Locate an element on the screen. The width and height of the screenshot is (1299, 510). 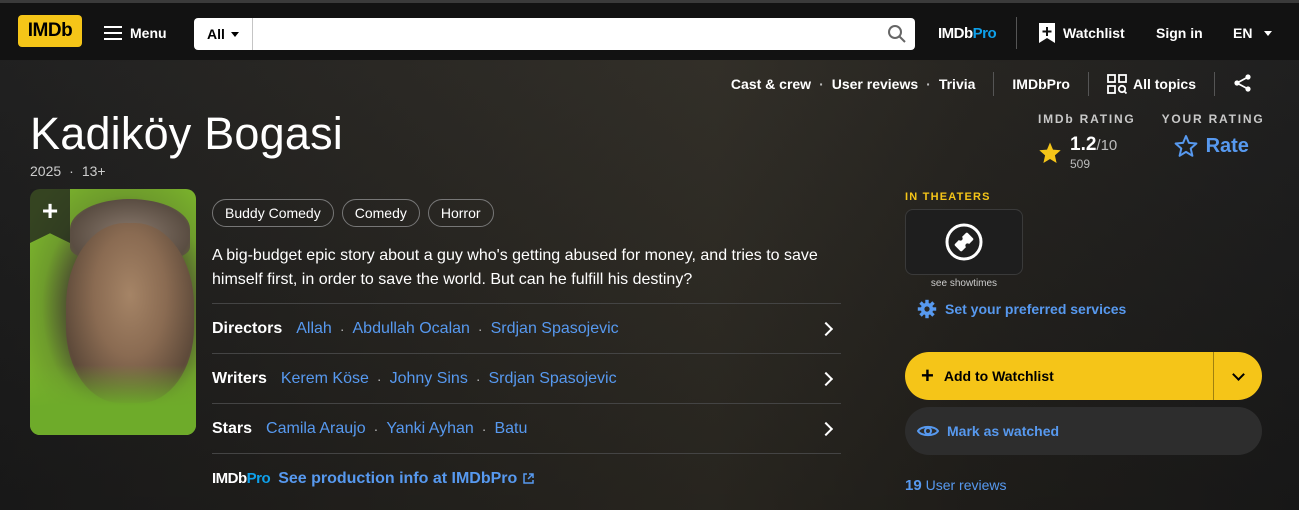
preferred-services-link: Set your preferred services is located at coordinates (1021, 309).